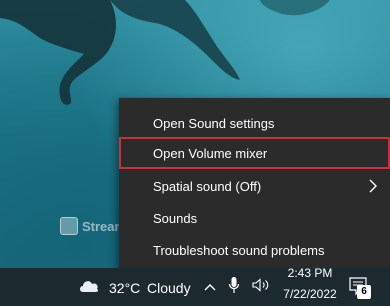  What do you see at coordinates (310, 294) in the screenshot?
I see `clock-date: 7/22/2022` at bounding box center [310, 294].